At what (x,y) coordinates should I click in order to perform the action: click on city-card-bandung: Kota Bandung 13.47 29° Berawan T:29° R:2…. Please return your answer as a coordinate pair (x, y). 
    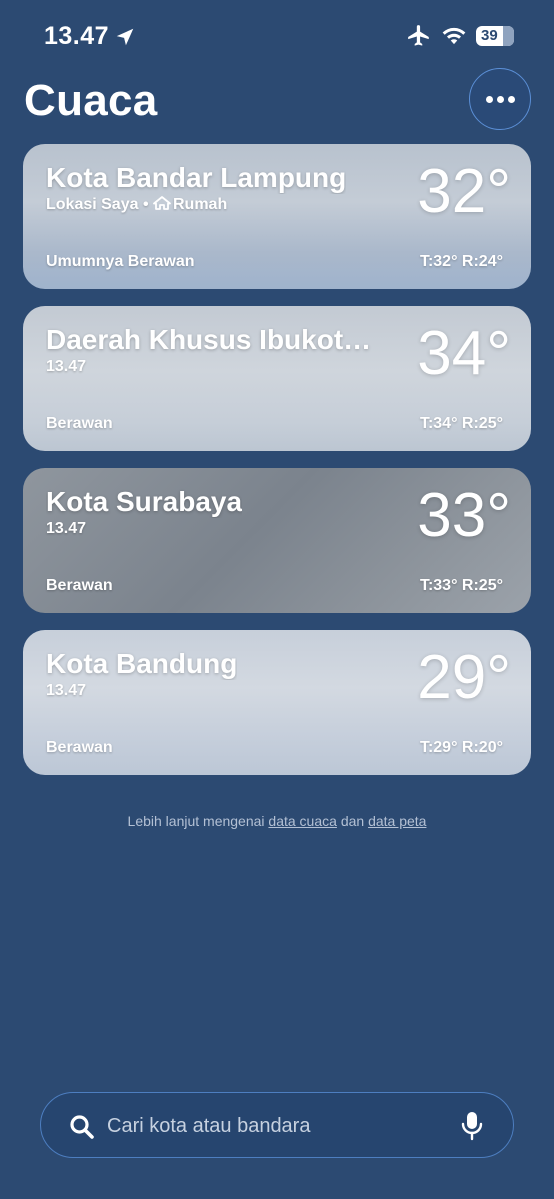
    Looking at the image, I should click on (277, 702).